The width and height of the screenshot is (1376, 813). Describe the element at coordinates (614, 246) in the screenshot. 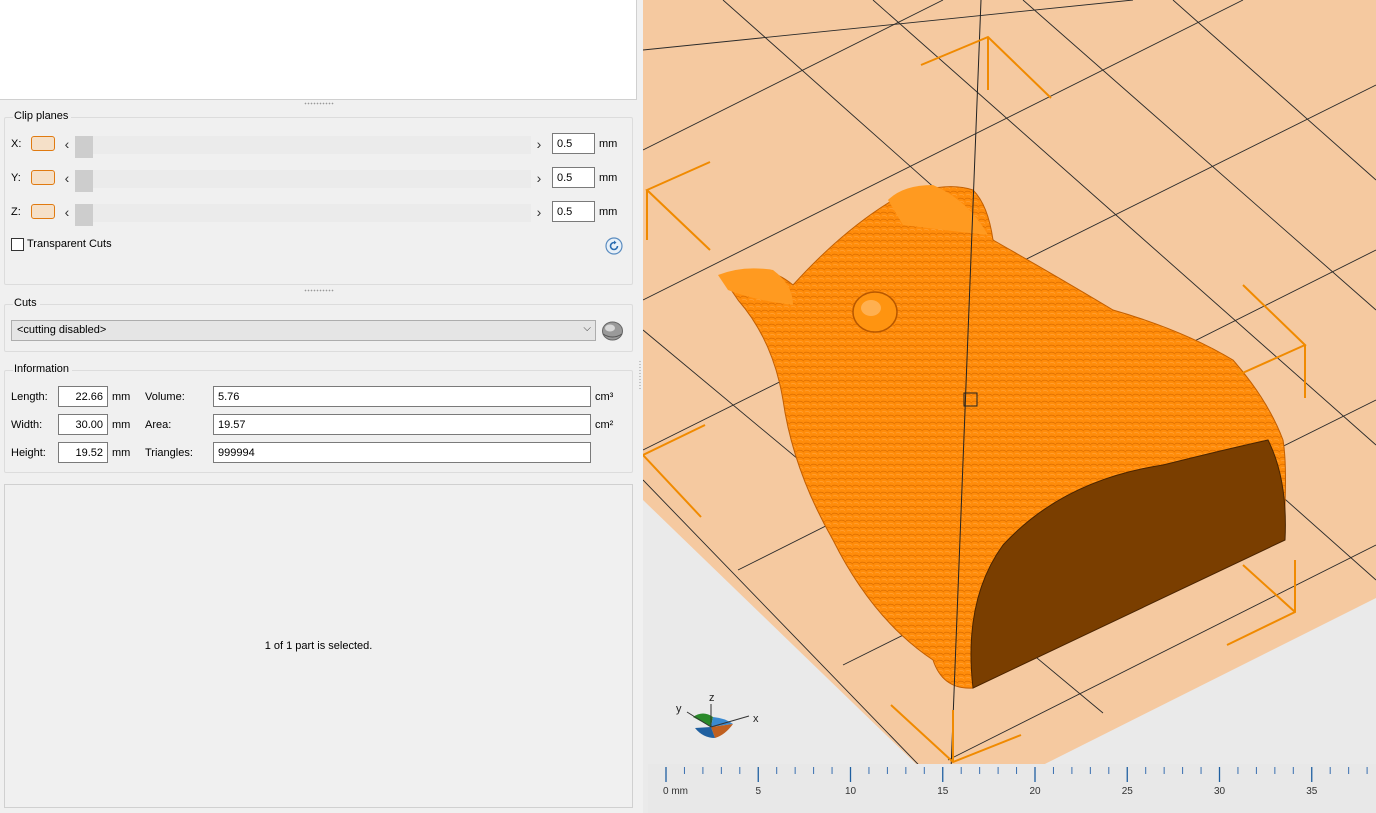

I see `reset-clip-planes-icon` at that location.